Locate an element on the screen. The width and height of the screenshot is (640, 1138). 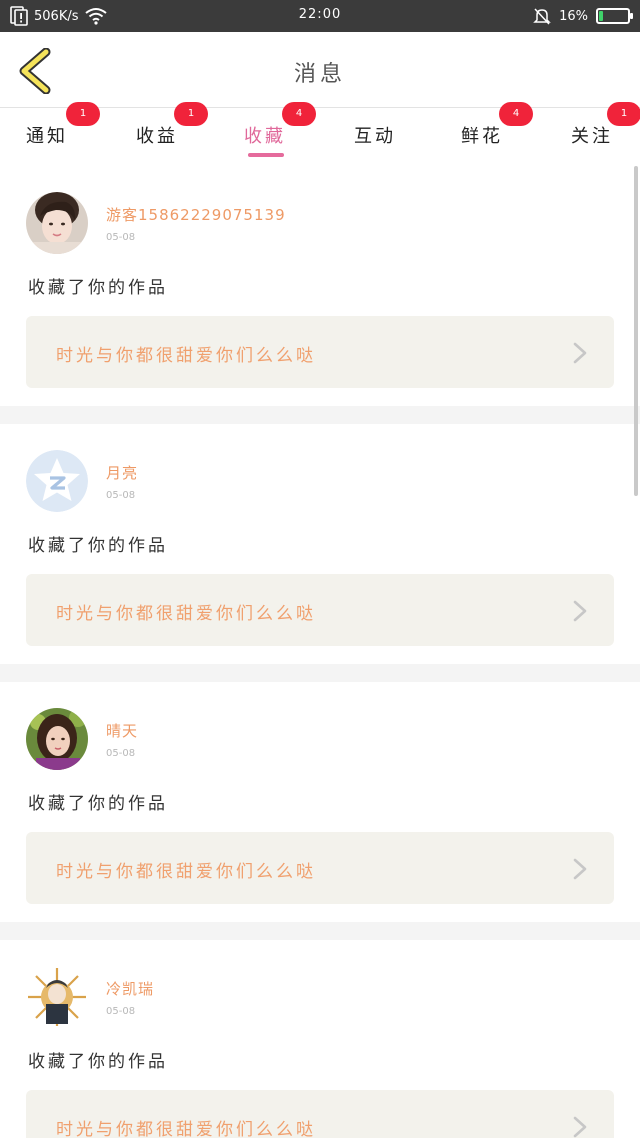
mute-bell-icon is located at coordinates (542, 16).